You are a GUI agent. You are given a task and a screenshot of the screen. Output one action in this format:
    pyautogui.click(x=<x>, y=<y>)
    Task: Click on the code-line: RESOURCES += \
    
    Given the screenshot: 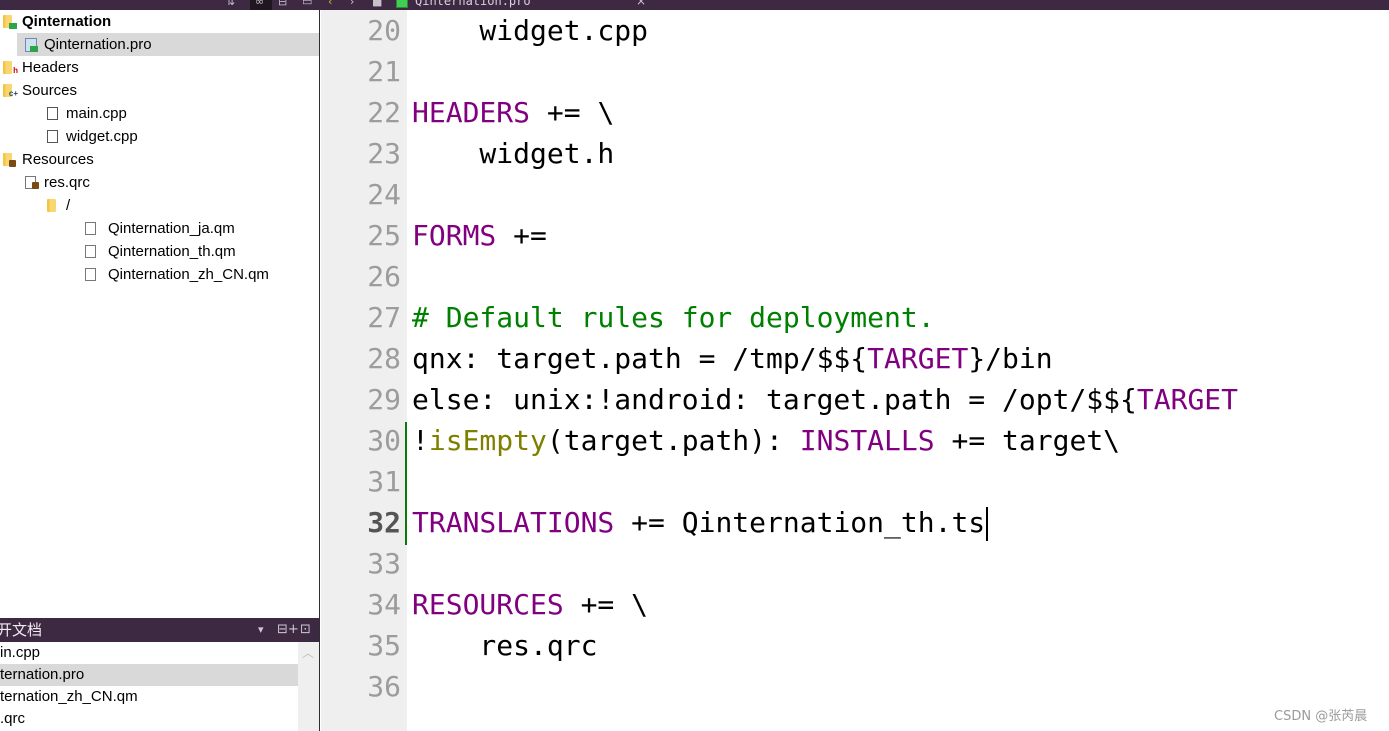 What is the action you would take?
    pyautogui.click(x=530, y=604)
    